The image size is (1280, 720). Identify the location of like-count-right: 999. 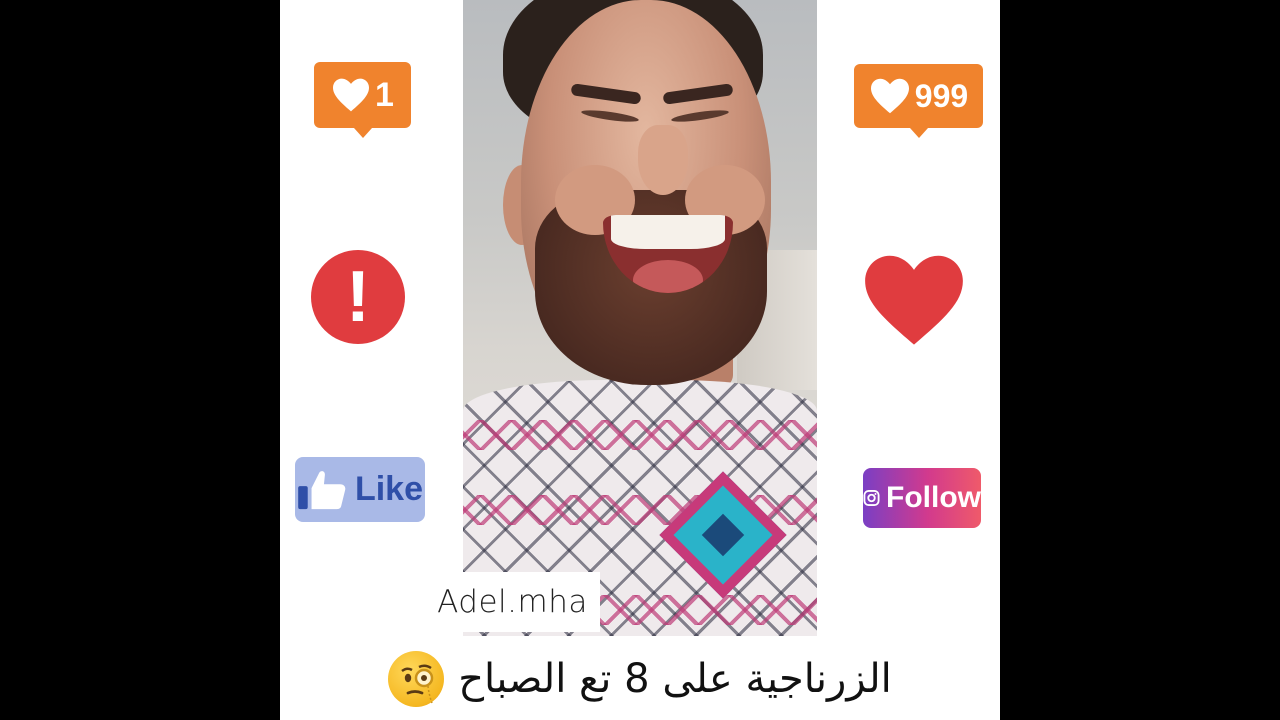
(941, 95).